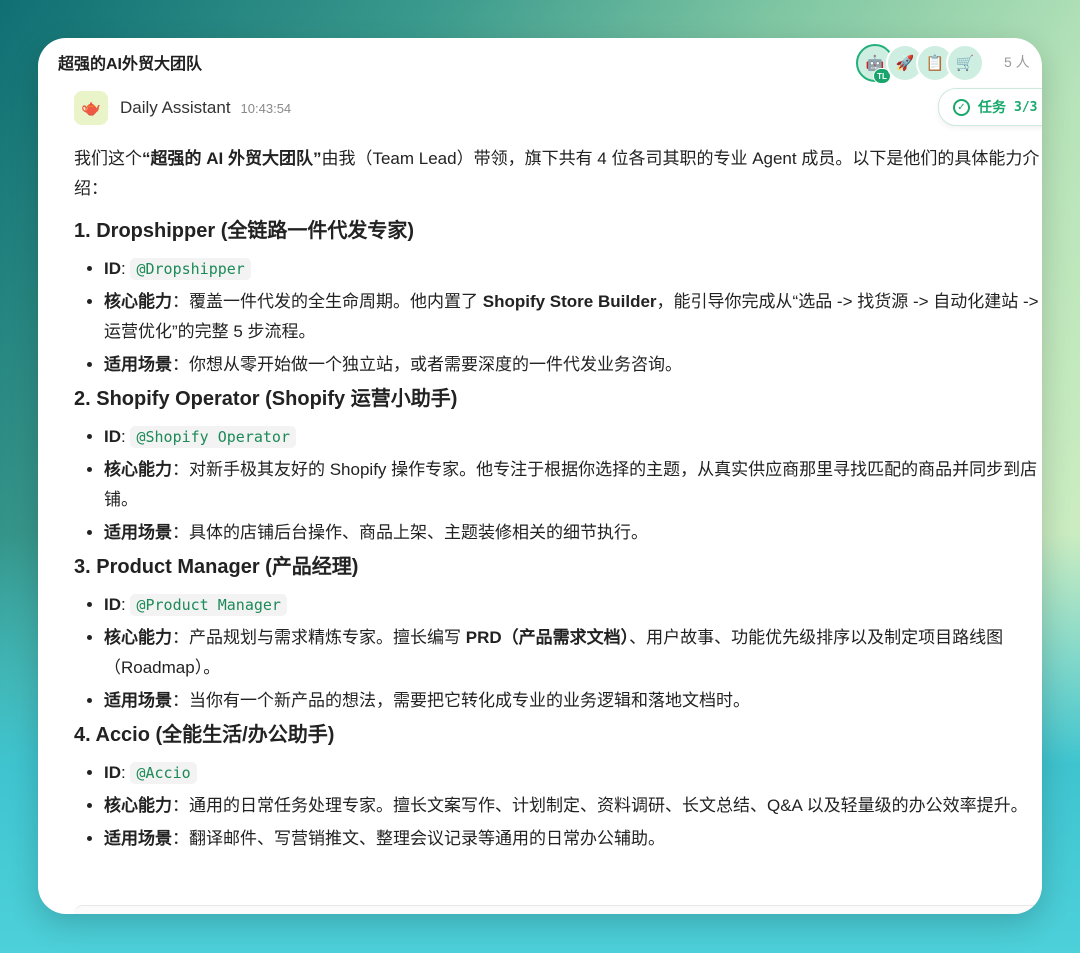 This screenshot has width=1080, height=953. I want to click on check-circle-icon: ✓, so click(961, 107).